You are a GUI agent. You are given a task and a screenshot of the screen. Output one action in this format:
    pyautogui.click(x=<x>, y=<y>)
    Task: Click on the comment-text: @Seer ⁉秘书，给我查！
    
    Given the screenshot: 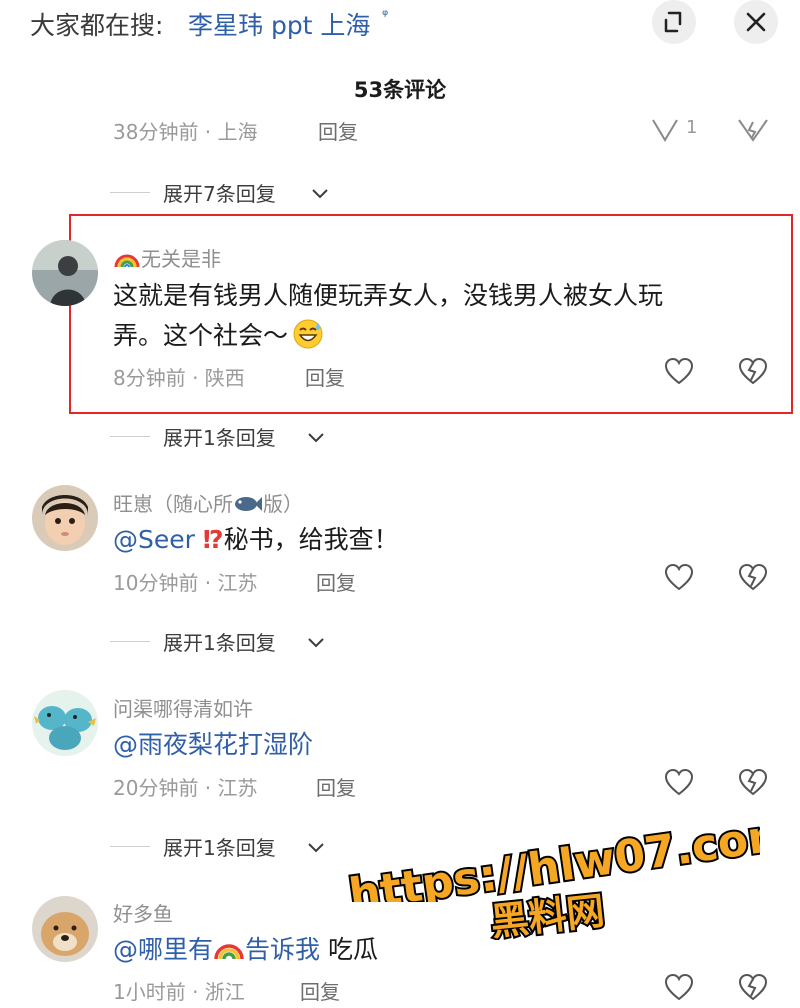 What is the action you would take?
    pyautogui.click(x=256, y=539)
    